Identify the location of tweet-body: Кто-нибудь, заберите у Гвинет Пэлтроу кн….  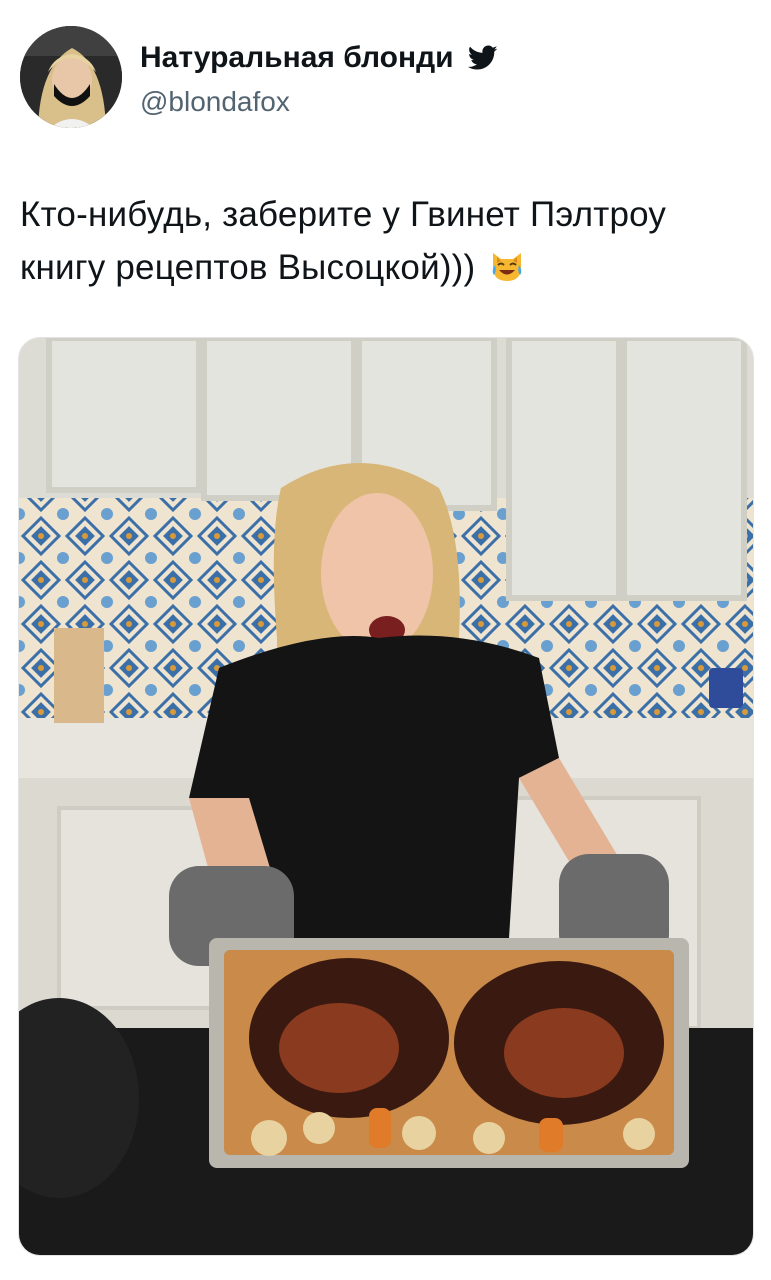
(343, 241).